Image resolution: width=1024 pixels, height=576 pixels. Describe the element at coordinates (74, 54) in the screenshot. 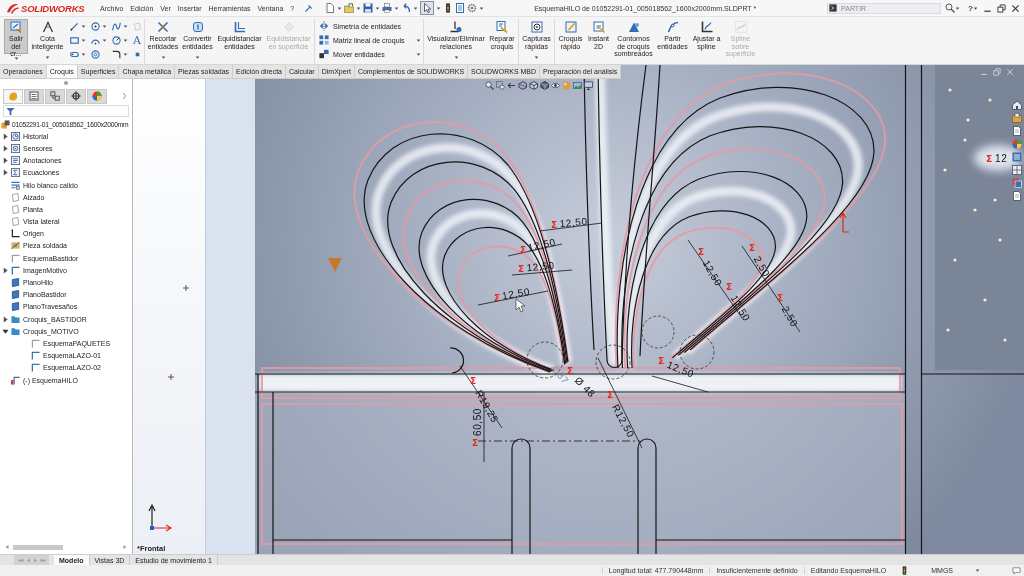

I see `slot-icon` at that location.